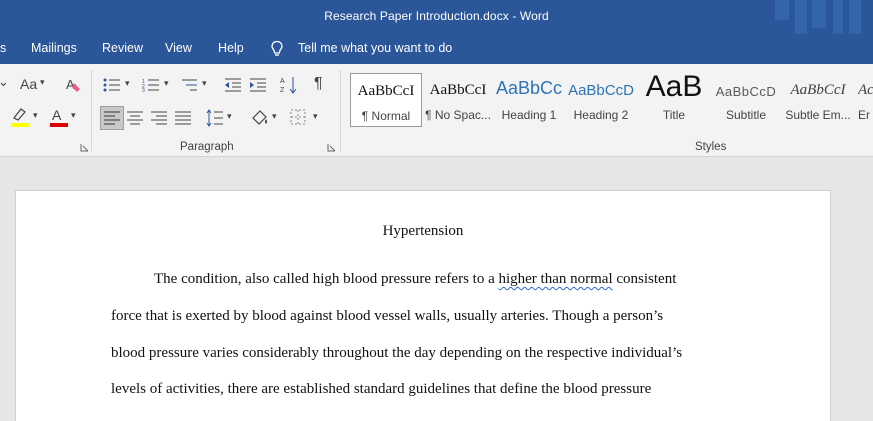 The image size is (873, 421). What do you see at coordinates (318, 84) in the screenshot?
I see `show-formatting-marks-icon: ¶` at bounding box center [318, 84].